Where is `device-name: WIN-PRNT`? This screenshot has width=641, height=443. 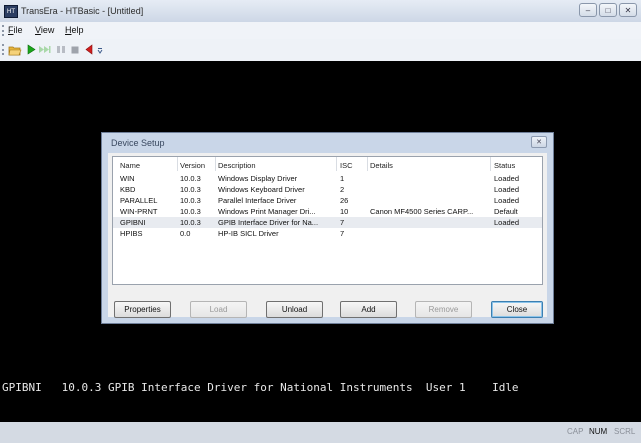 device-name: WIN-PRNT is located at coordinates (139, 211).